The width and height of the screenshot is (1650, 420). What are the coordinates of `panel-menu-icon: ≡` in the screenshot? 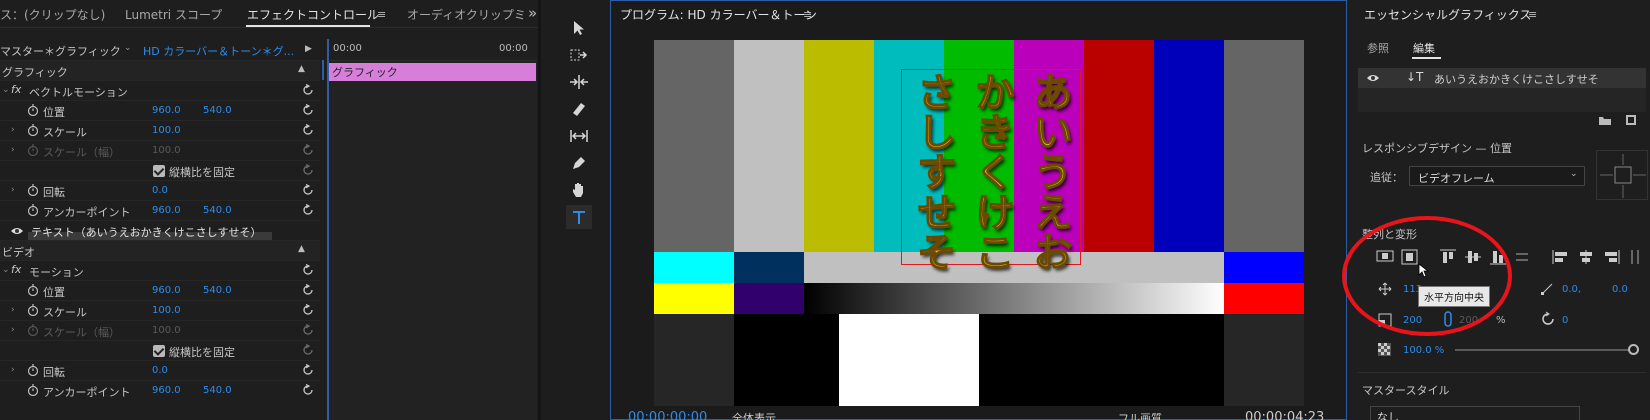 It's located at (381, 14).